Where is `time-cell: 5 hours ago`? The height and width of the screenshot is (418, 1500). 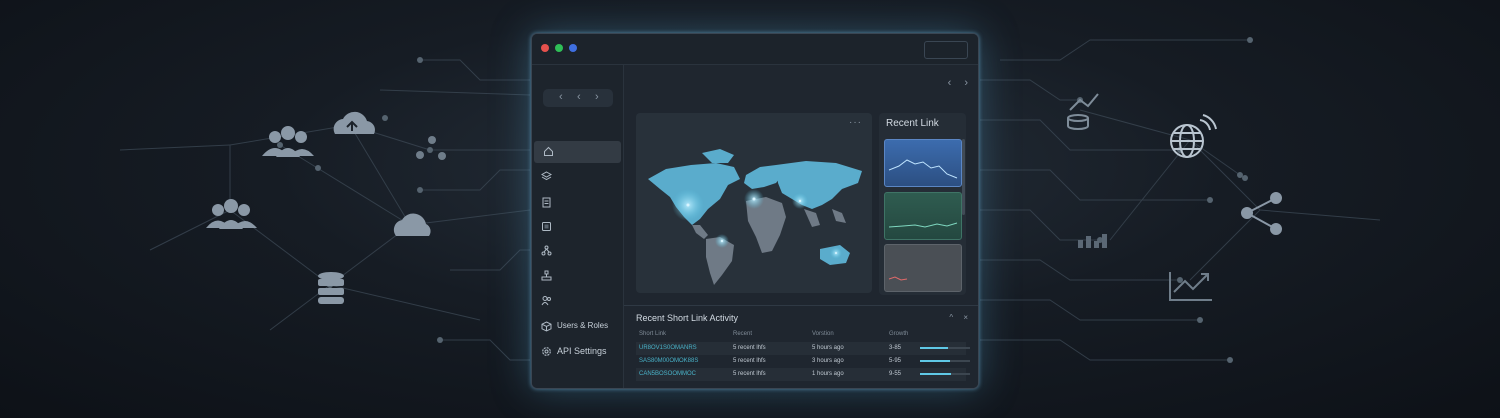 time-cell: 5 hours ago is located at coordinates (828, 348).